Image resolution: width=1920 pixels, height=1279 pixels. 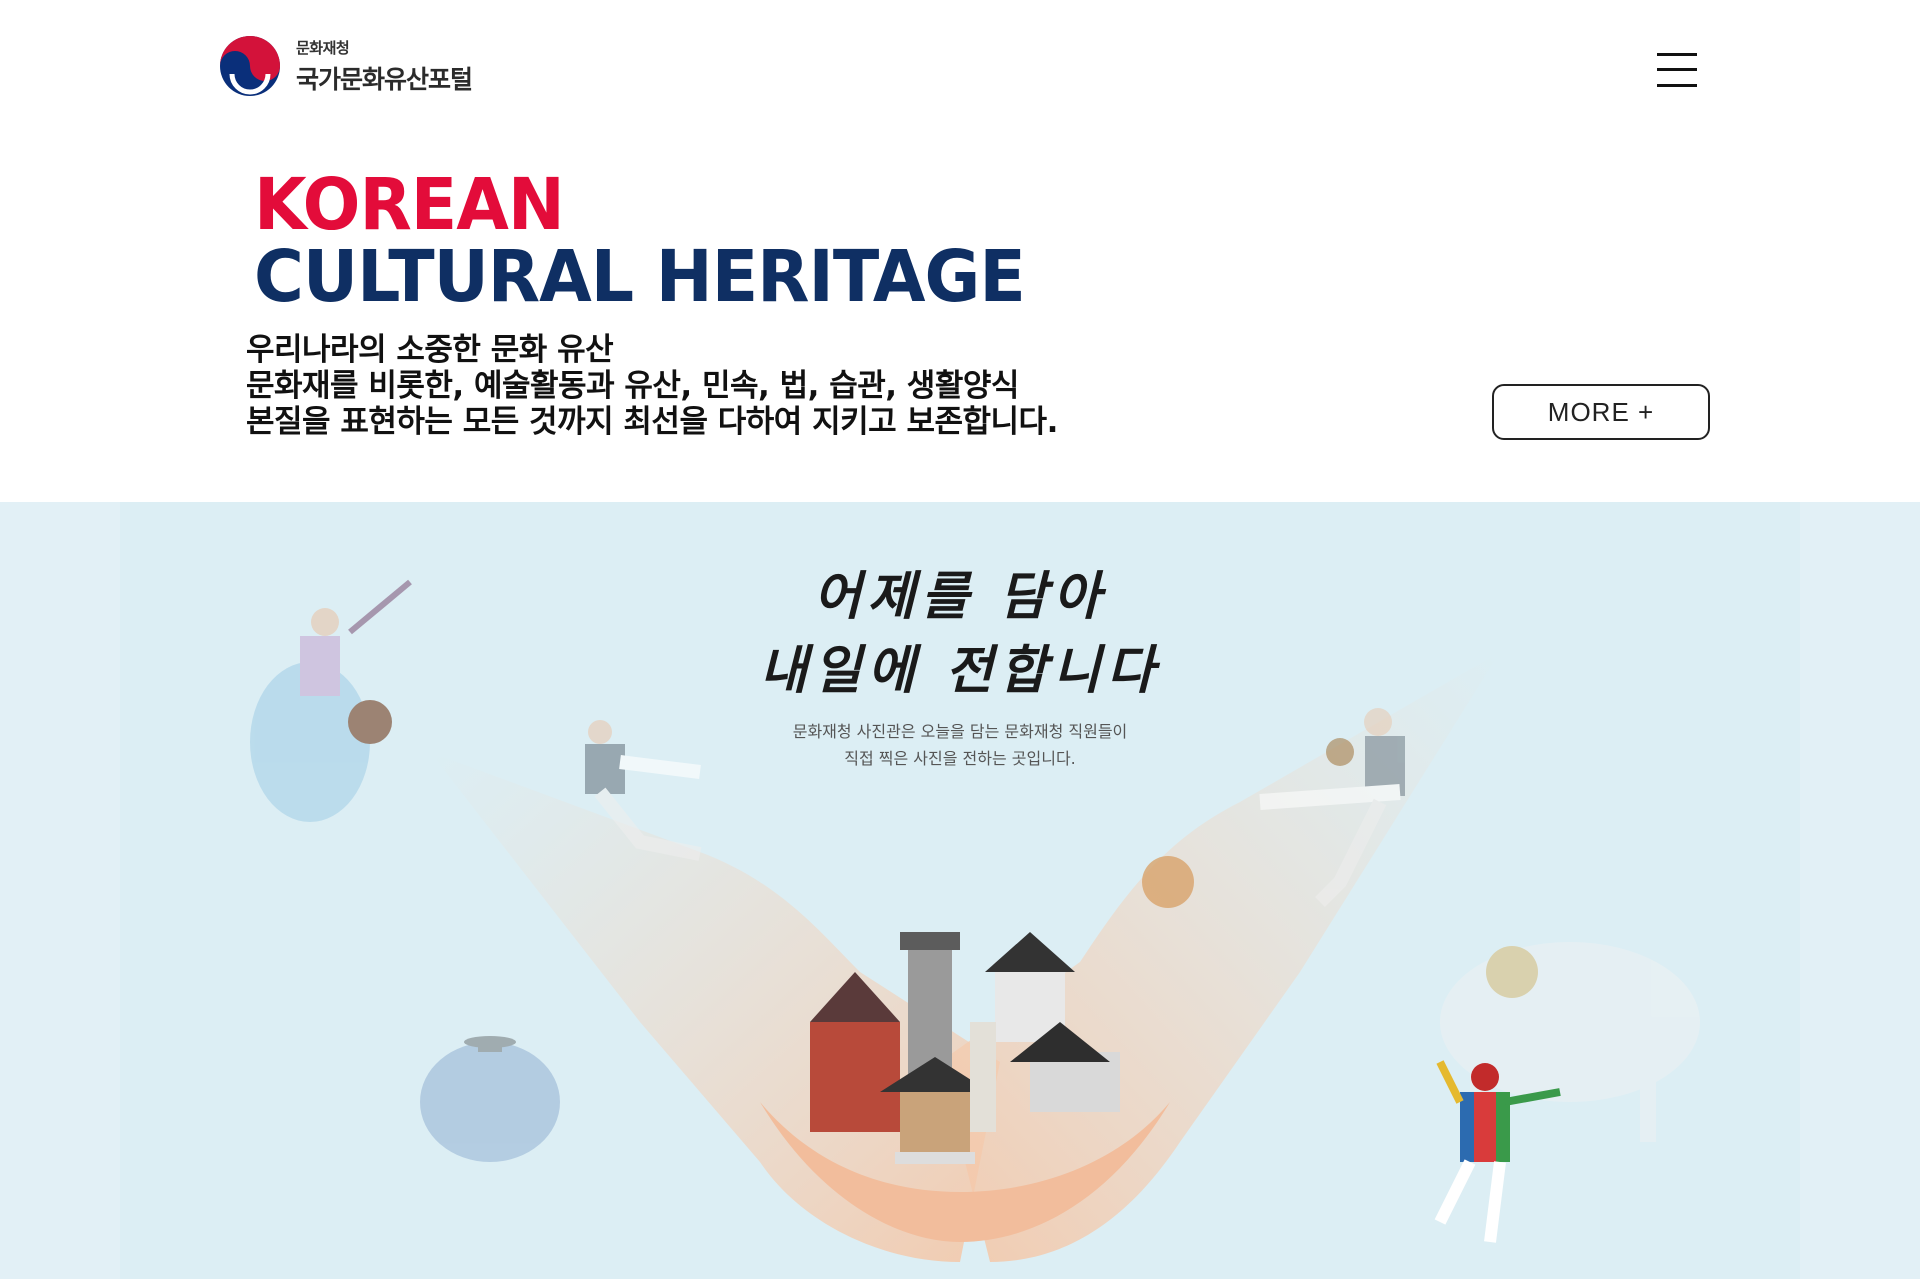 I want to click on hero-desc-line: 문화재를 비롯한, 예술활동과 유산, 민속, 법, 습관, 생활양식, so click(x=632, y=386).